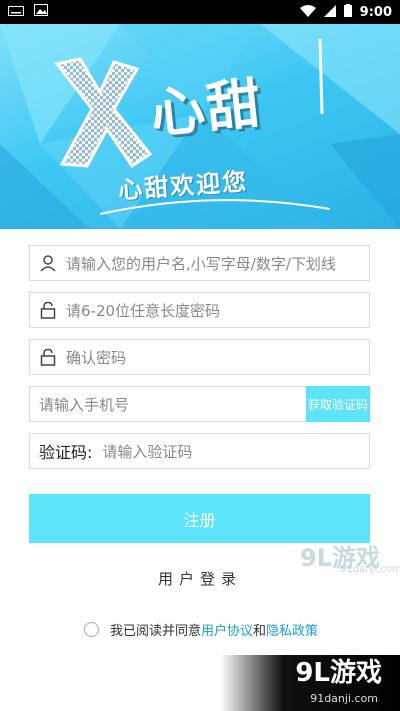  Describe the element at coordinates (329, 12) in the screenshot. I see `signal-icon` at that location.